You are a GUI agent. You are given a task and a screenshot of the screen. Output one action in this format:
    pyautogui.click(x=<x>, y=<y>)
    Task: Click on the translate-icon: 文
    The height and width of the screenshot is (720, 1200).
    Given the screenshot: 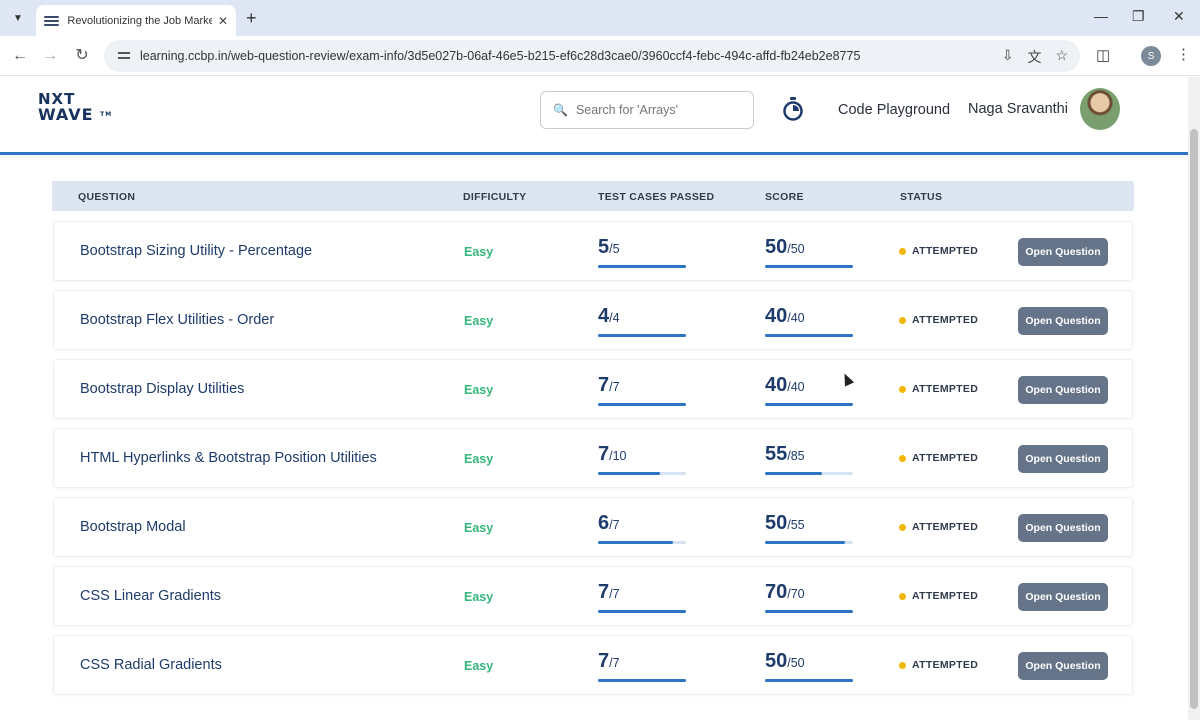 What is the action you would take?
    pyautogui.click(x=1034, y=57)
    